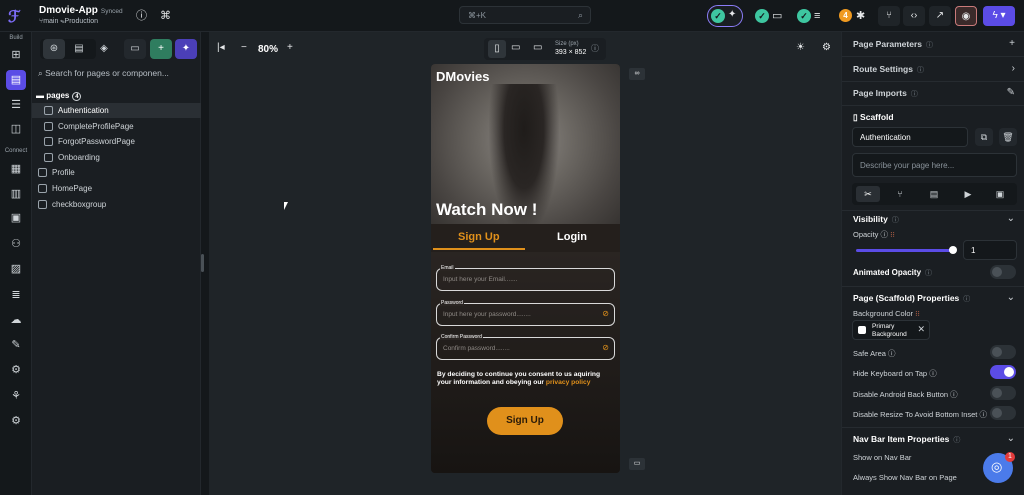 Image resolution: width=1024 pixels, height=495 pixels. Describe the element at coordinates (16, 80) in the screenshot. I see `pages-icon: ▤` at that location.